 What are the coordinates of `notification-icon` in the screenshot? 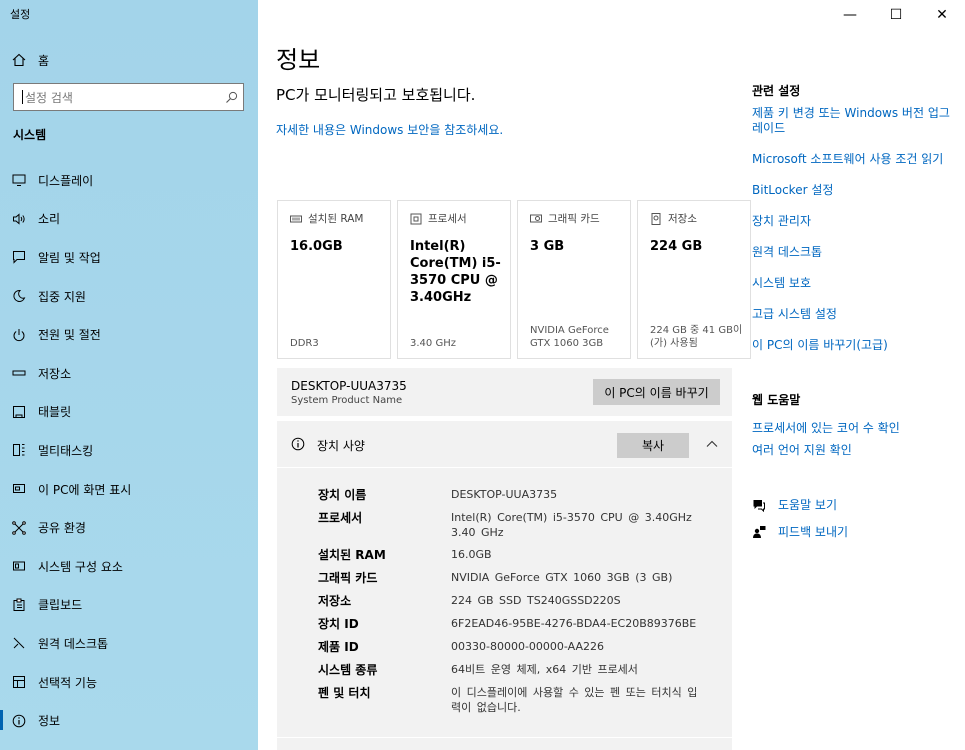 It's located at (19, 257).